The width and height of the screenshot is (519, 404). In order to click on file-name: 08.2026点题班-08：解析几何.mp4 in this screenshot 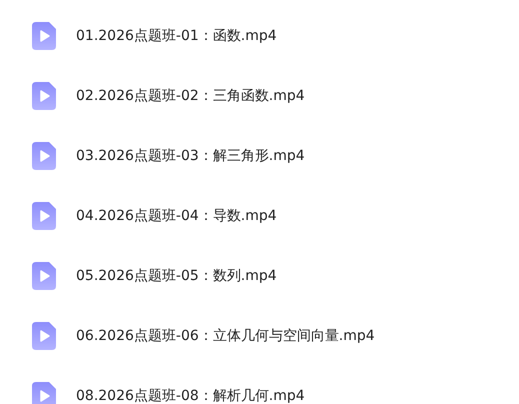, I will do `click(190, 395)`.